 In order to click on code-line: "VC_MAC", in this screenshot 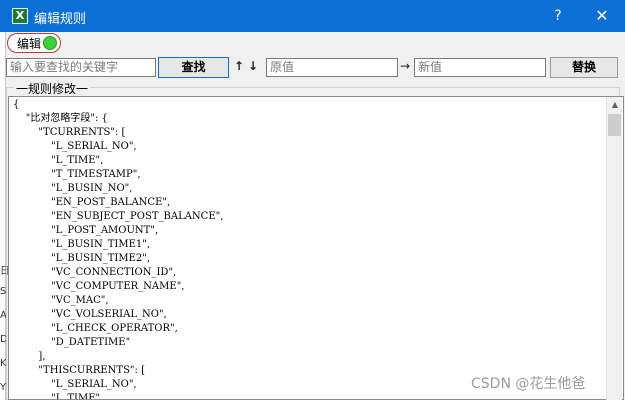, I will do `click(61, 300)`.